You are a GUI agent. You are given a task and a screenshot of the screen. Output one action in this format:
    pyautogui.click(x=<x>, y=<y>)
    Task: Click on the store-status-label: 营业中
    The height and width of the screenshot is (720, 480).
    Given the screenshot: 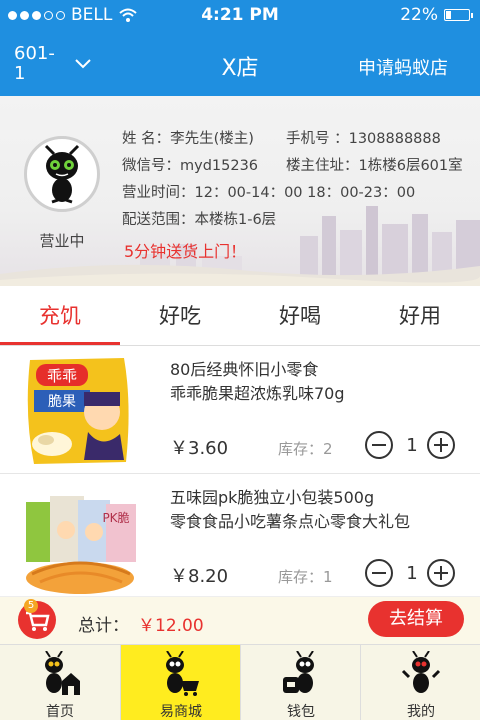 What is the action you would take?
    pyautogui.click(x=62, y=241)
    